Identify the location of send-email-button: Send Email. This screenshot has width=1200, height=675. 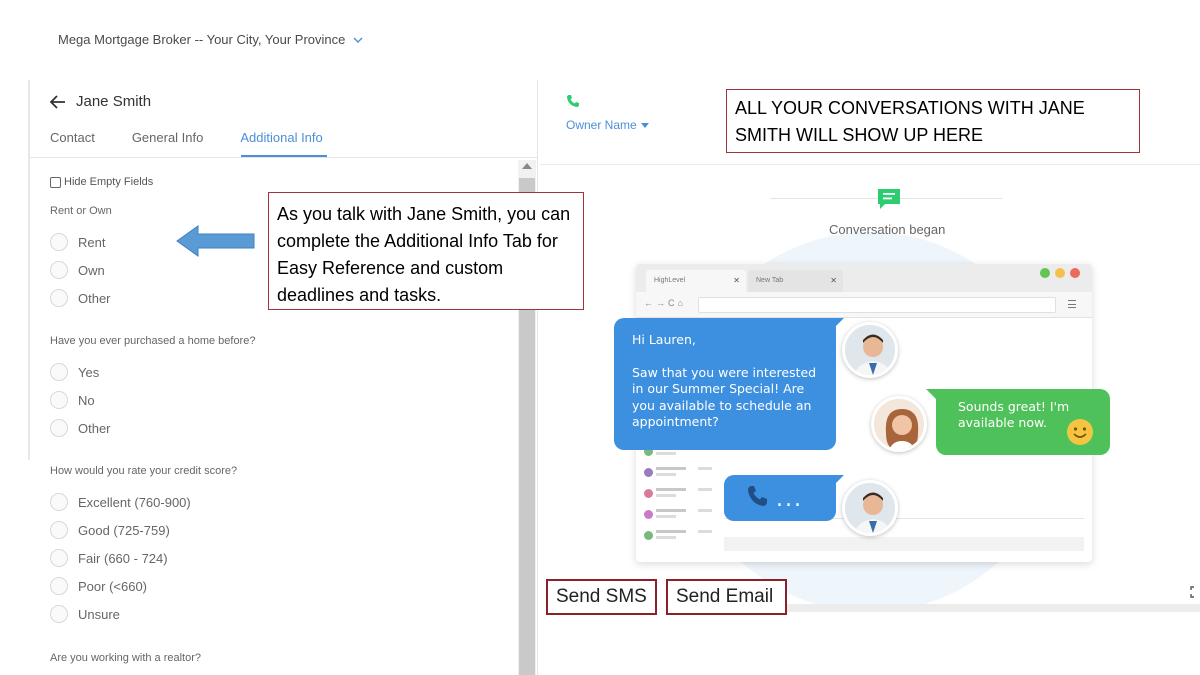
(726, 597).